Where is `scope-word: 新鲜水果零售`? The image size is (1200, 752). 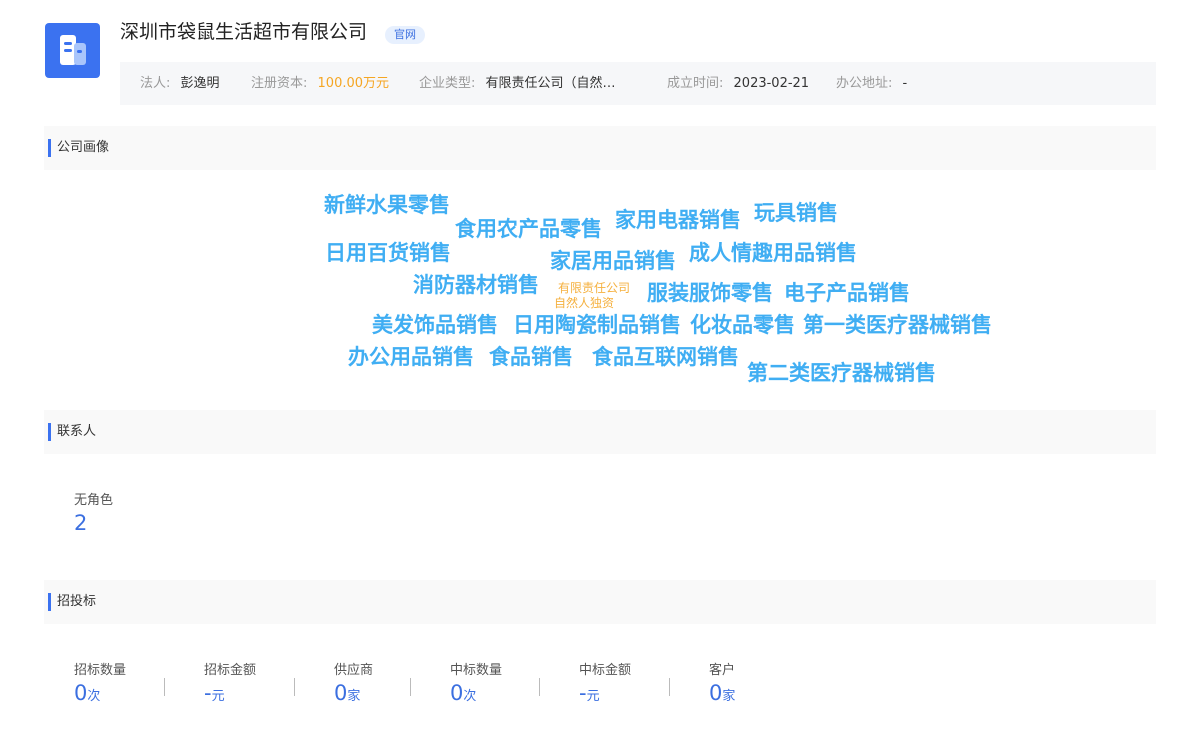 scope-word: 新鲜水果零售 is located at coordinates (387, 205).